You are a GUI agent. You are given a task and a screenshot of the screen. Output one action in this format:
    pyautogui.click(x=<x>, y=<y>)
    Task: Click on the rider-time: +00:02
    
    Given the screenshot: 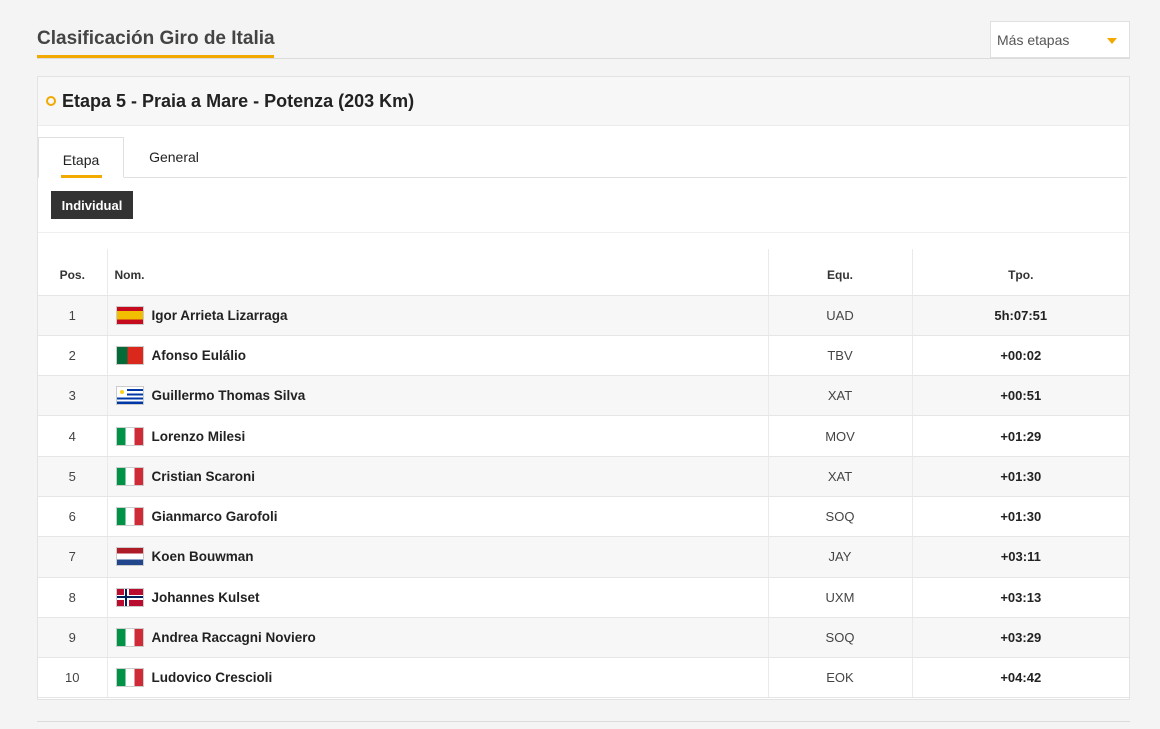 What is the action you would take?
    pyautogui.click(x=1020, y=356)
    